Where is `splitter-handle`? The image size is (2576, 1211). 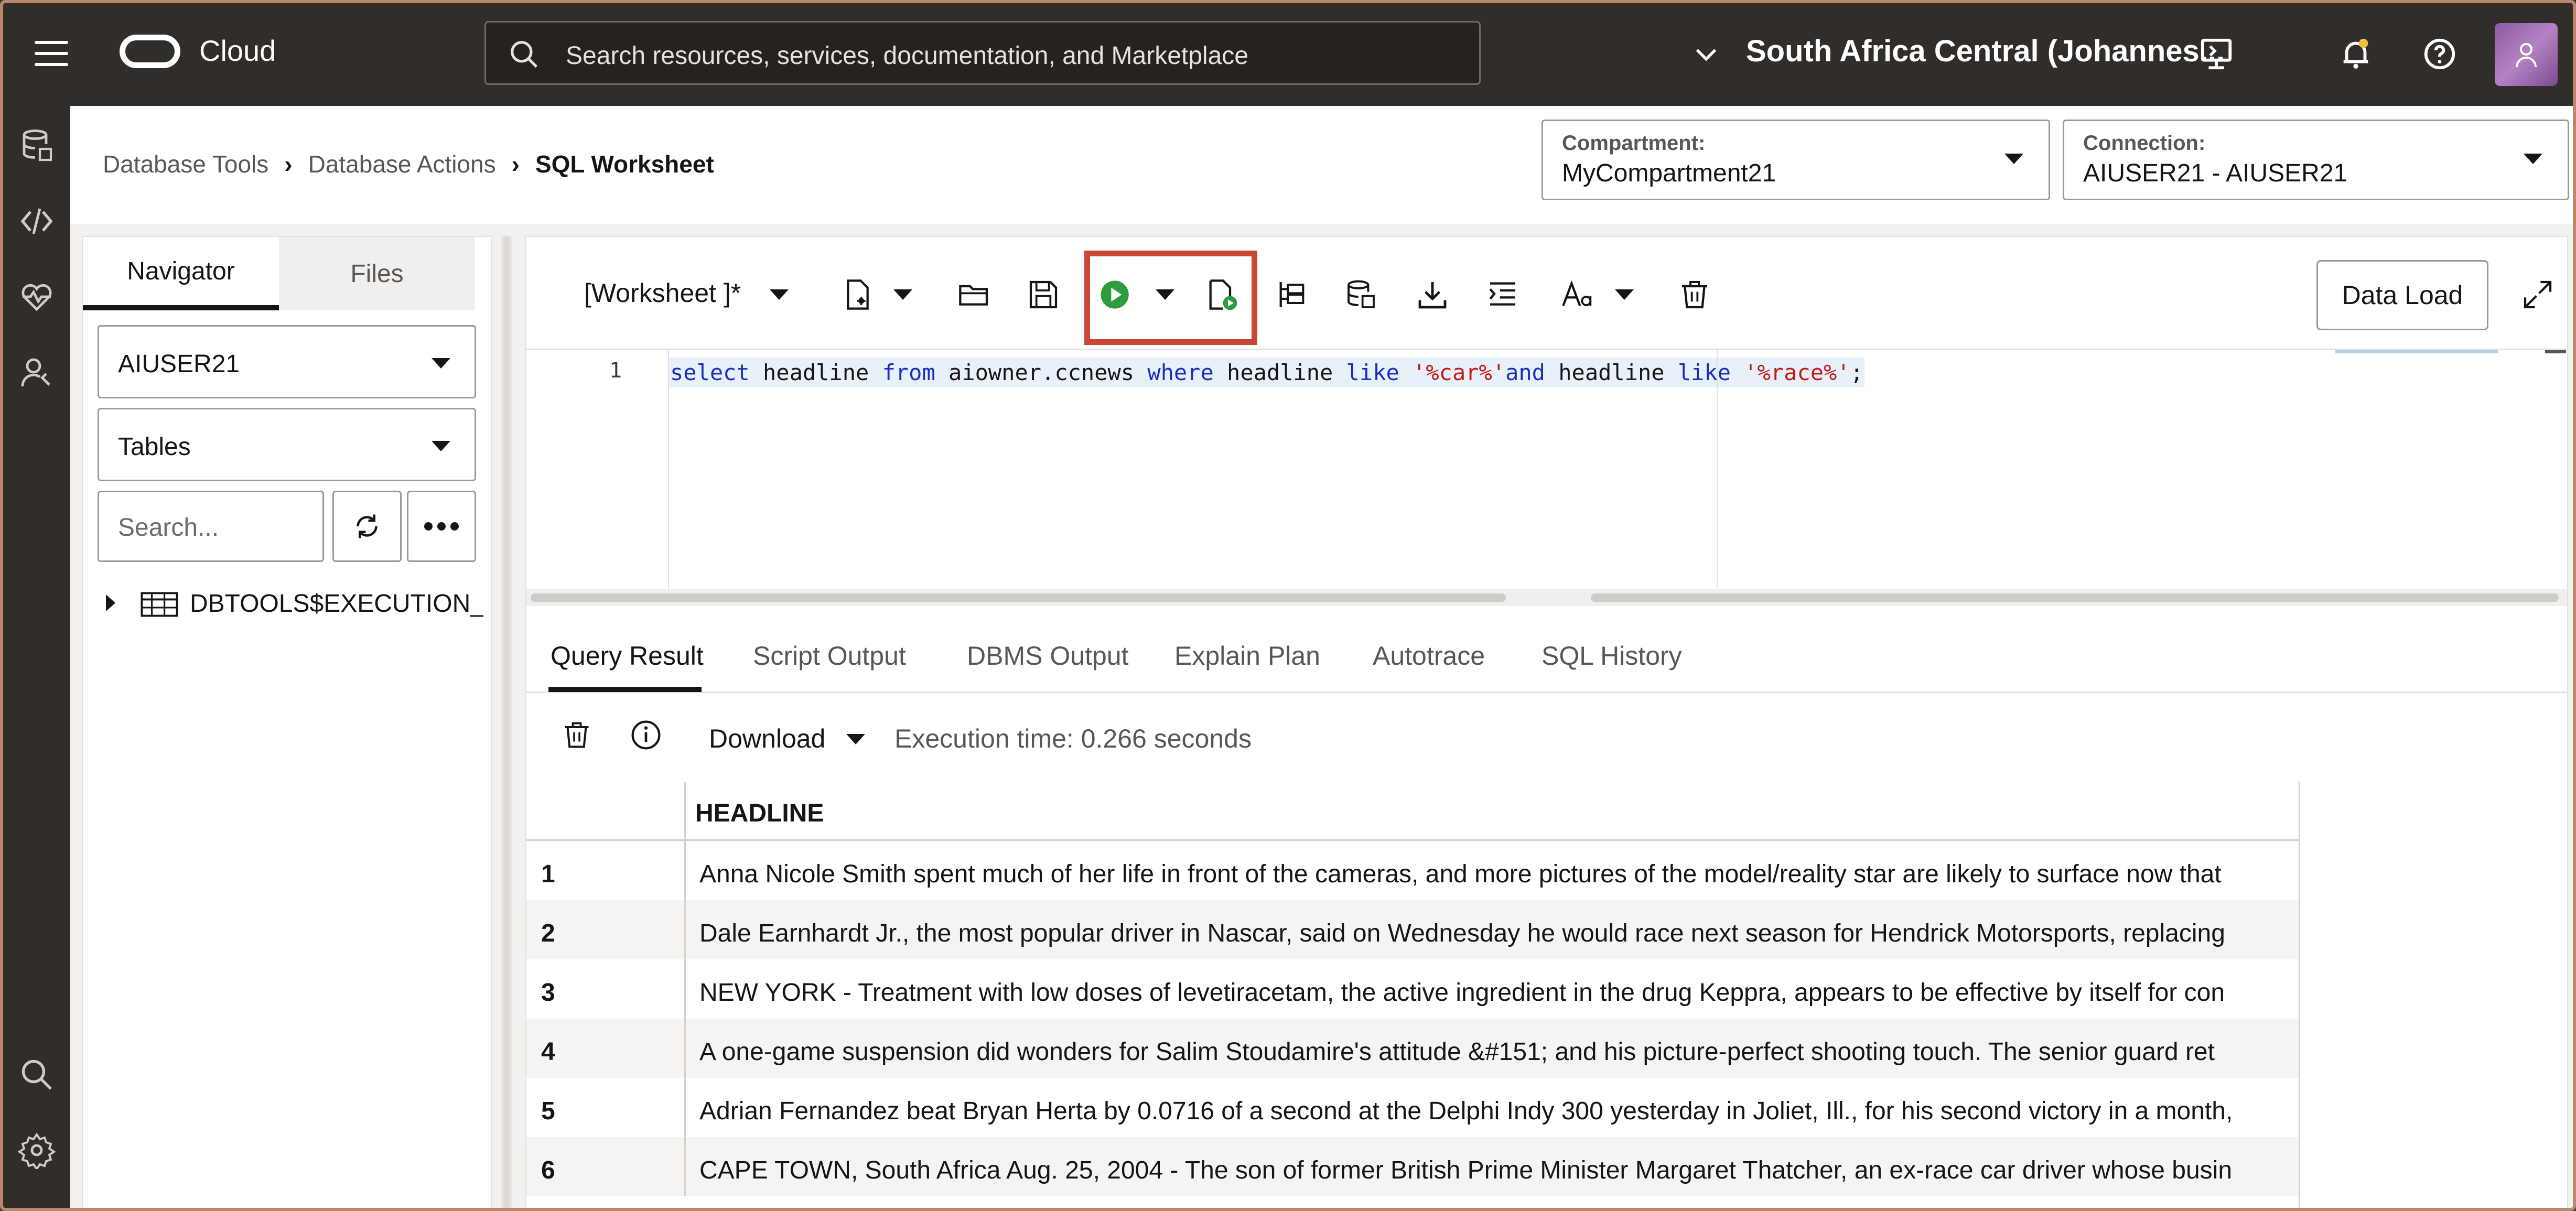 splitter-handle is located at coordinates (506, 722).